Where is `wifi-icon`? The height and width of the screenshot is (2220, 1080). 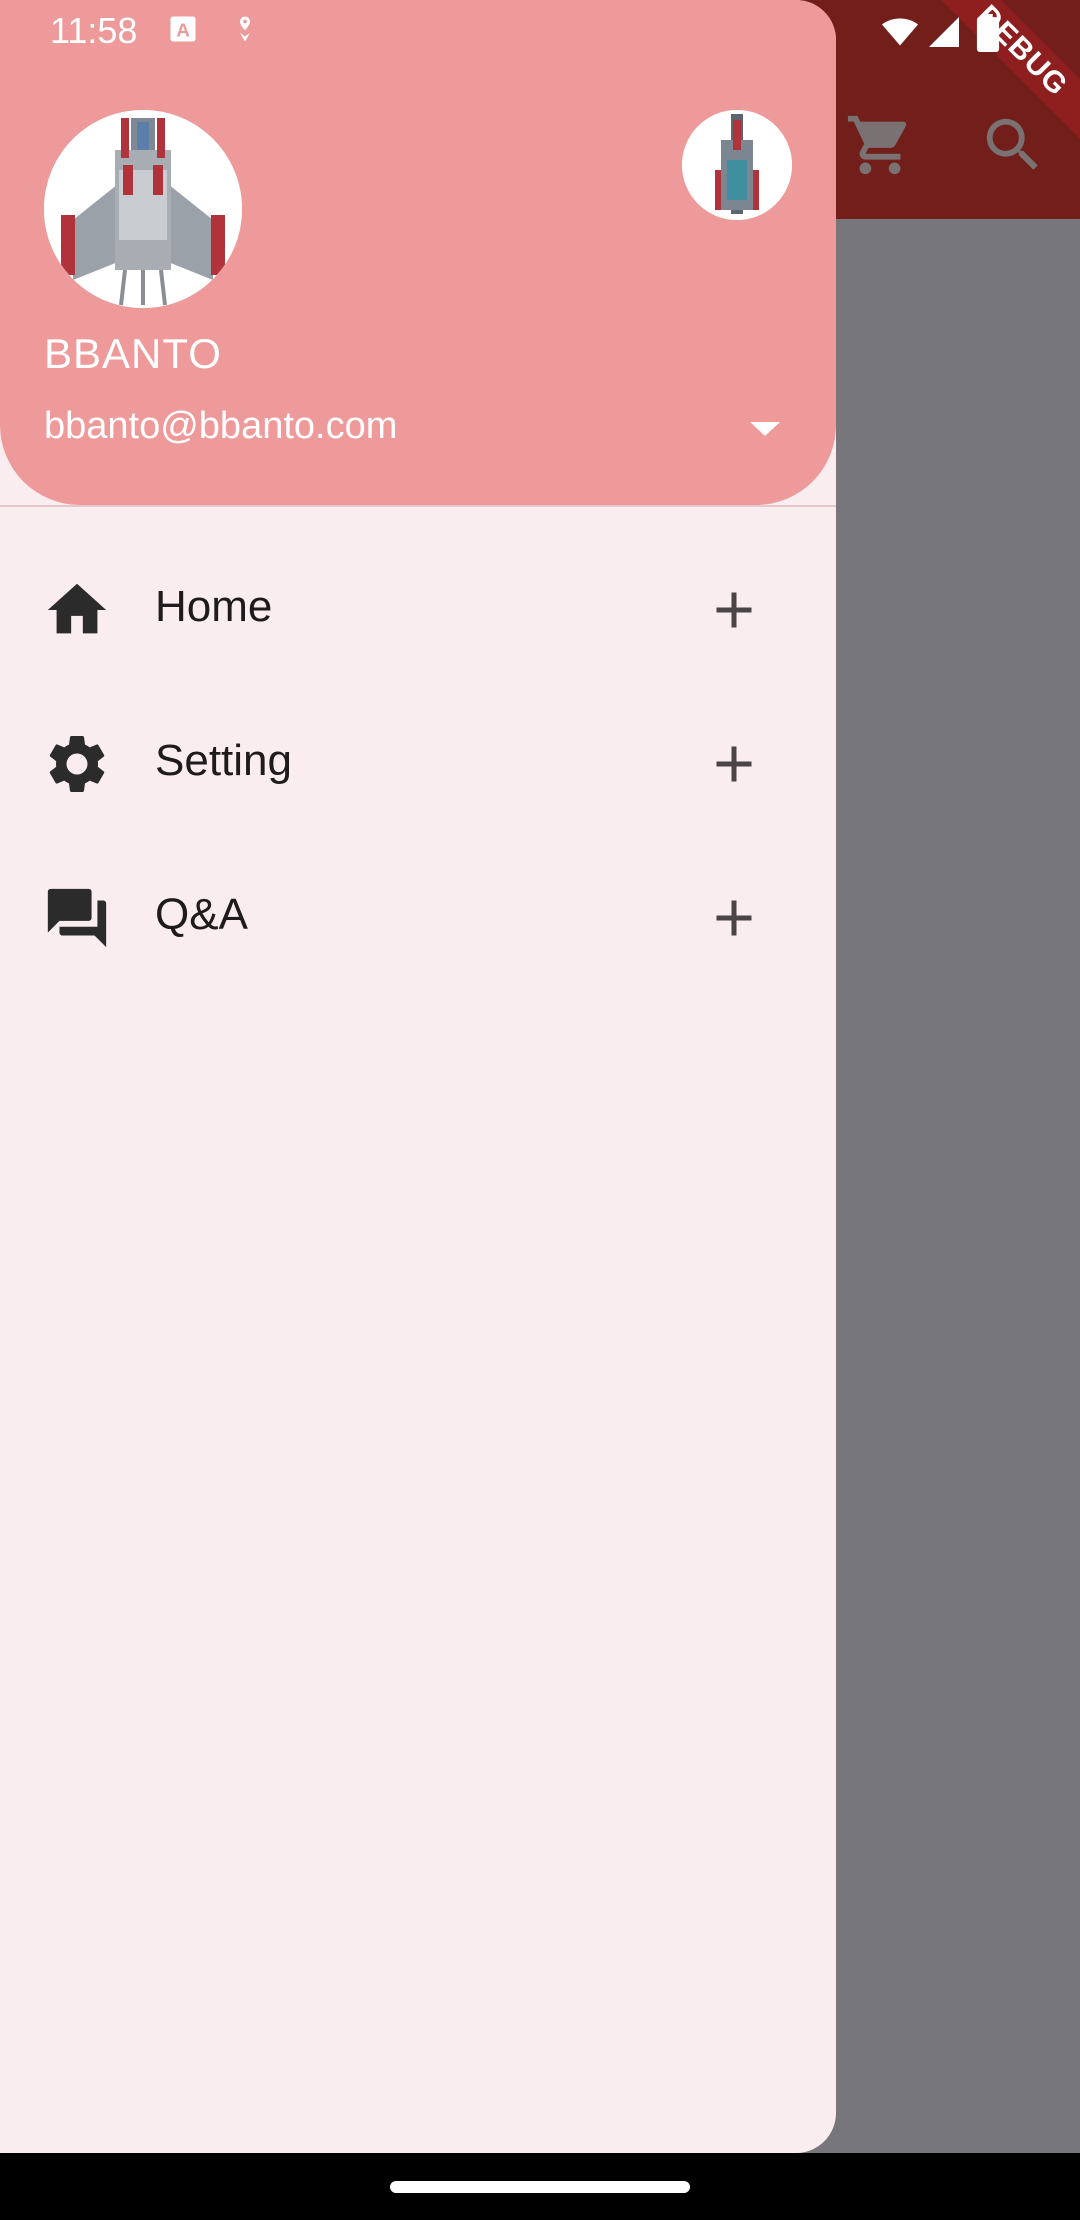
wifi-icon is located at coordinates (900, 34).